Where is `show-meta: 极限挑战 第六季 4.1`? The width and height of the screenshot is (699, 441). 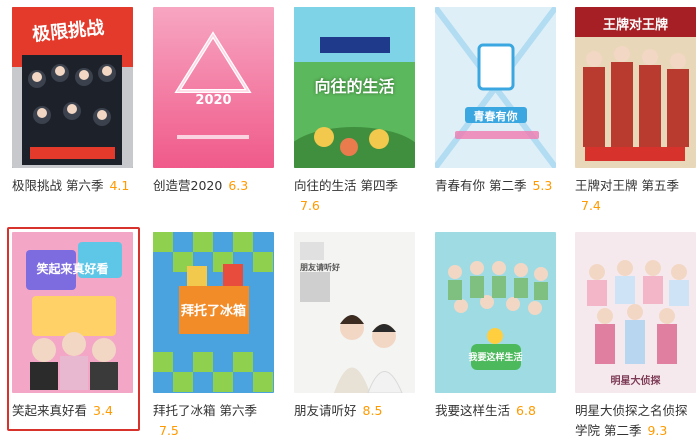 show-meta: 极限挑战 第六季 4.1 is located at coordinates (72, 186).